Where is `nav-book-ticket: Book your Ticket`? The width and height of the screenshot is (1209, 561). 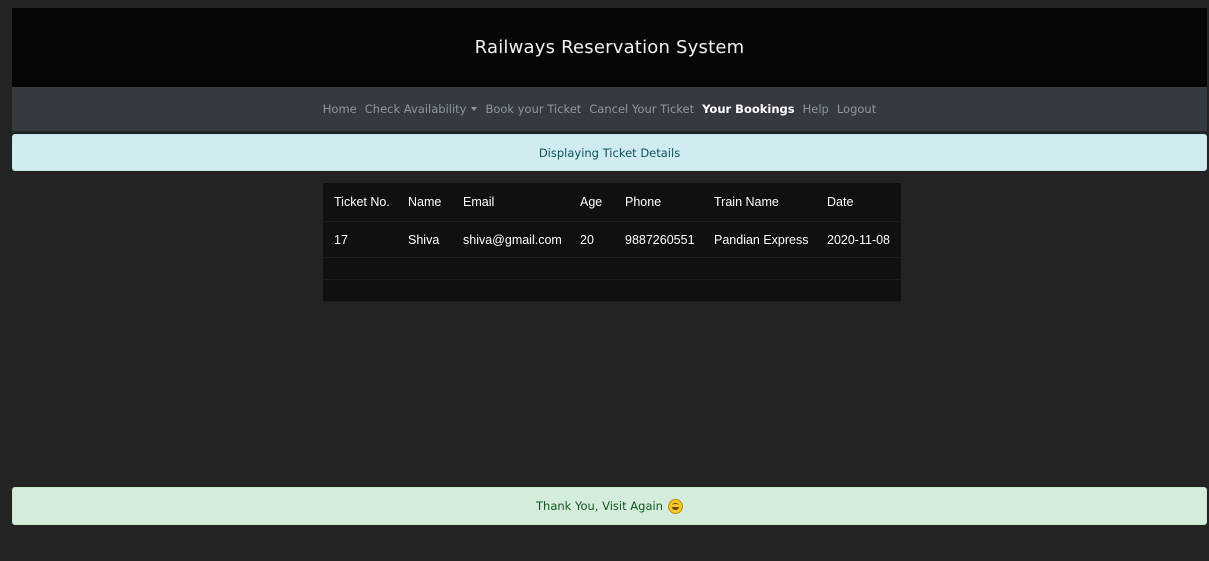
nav-book-ticket: Book your Ticket is located at coordinates (533, 109).